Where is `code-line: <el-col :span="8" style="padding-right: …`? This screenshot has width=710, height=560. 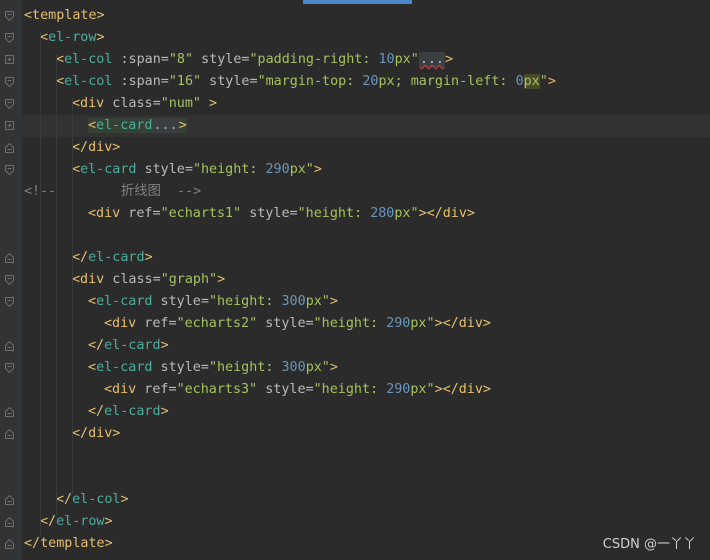
code-line: <el-col :span="8" style="padding-right: … is located at coordinates (357, 60).